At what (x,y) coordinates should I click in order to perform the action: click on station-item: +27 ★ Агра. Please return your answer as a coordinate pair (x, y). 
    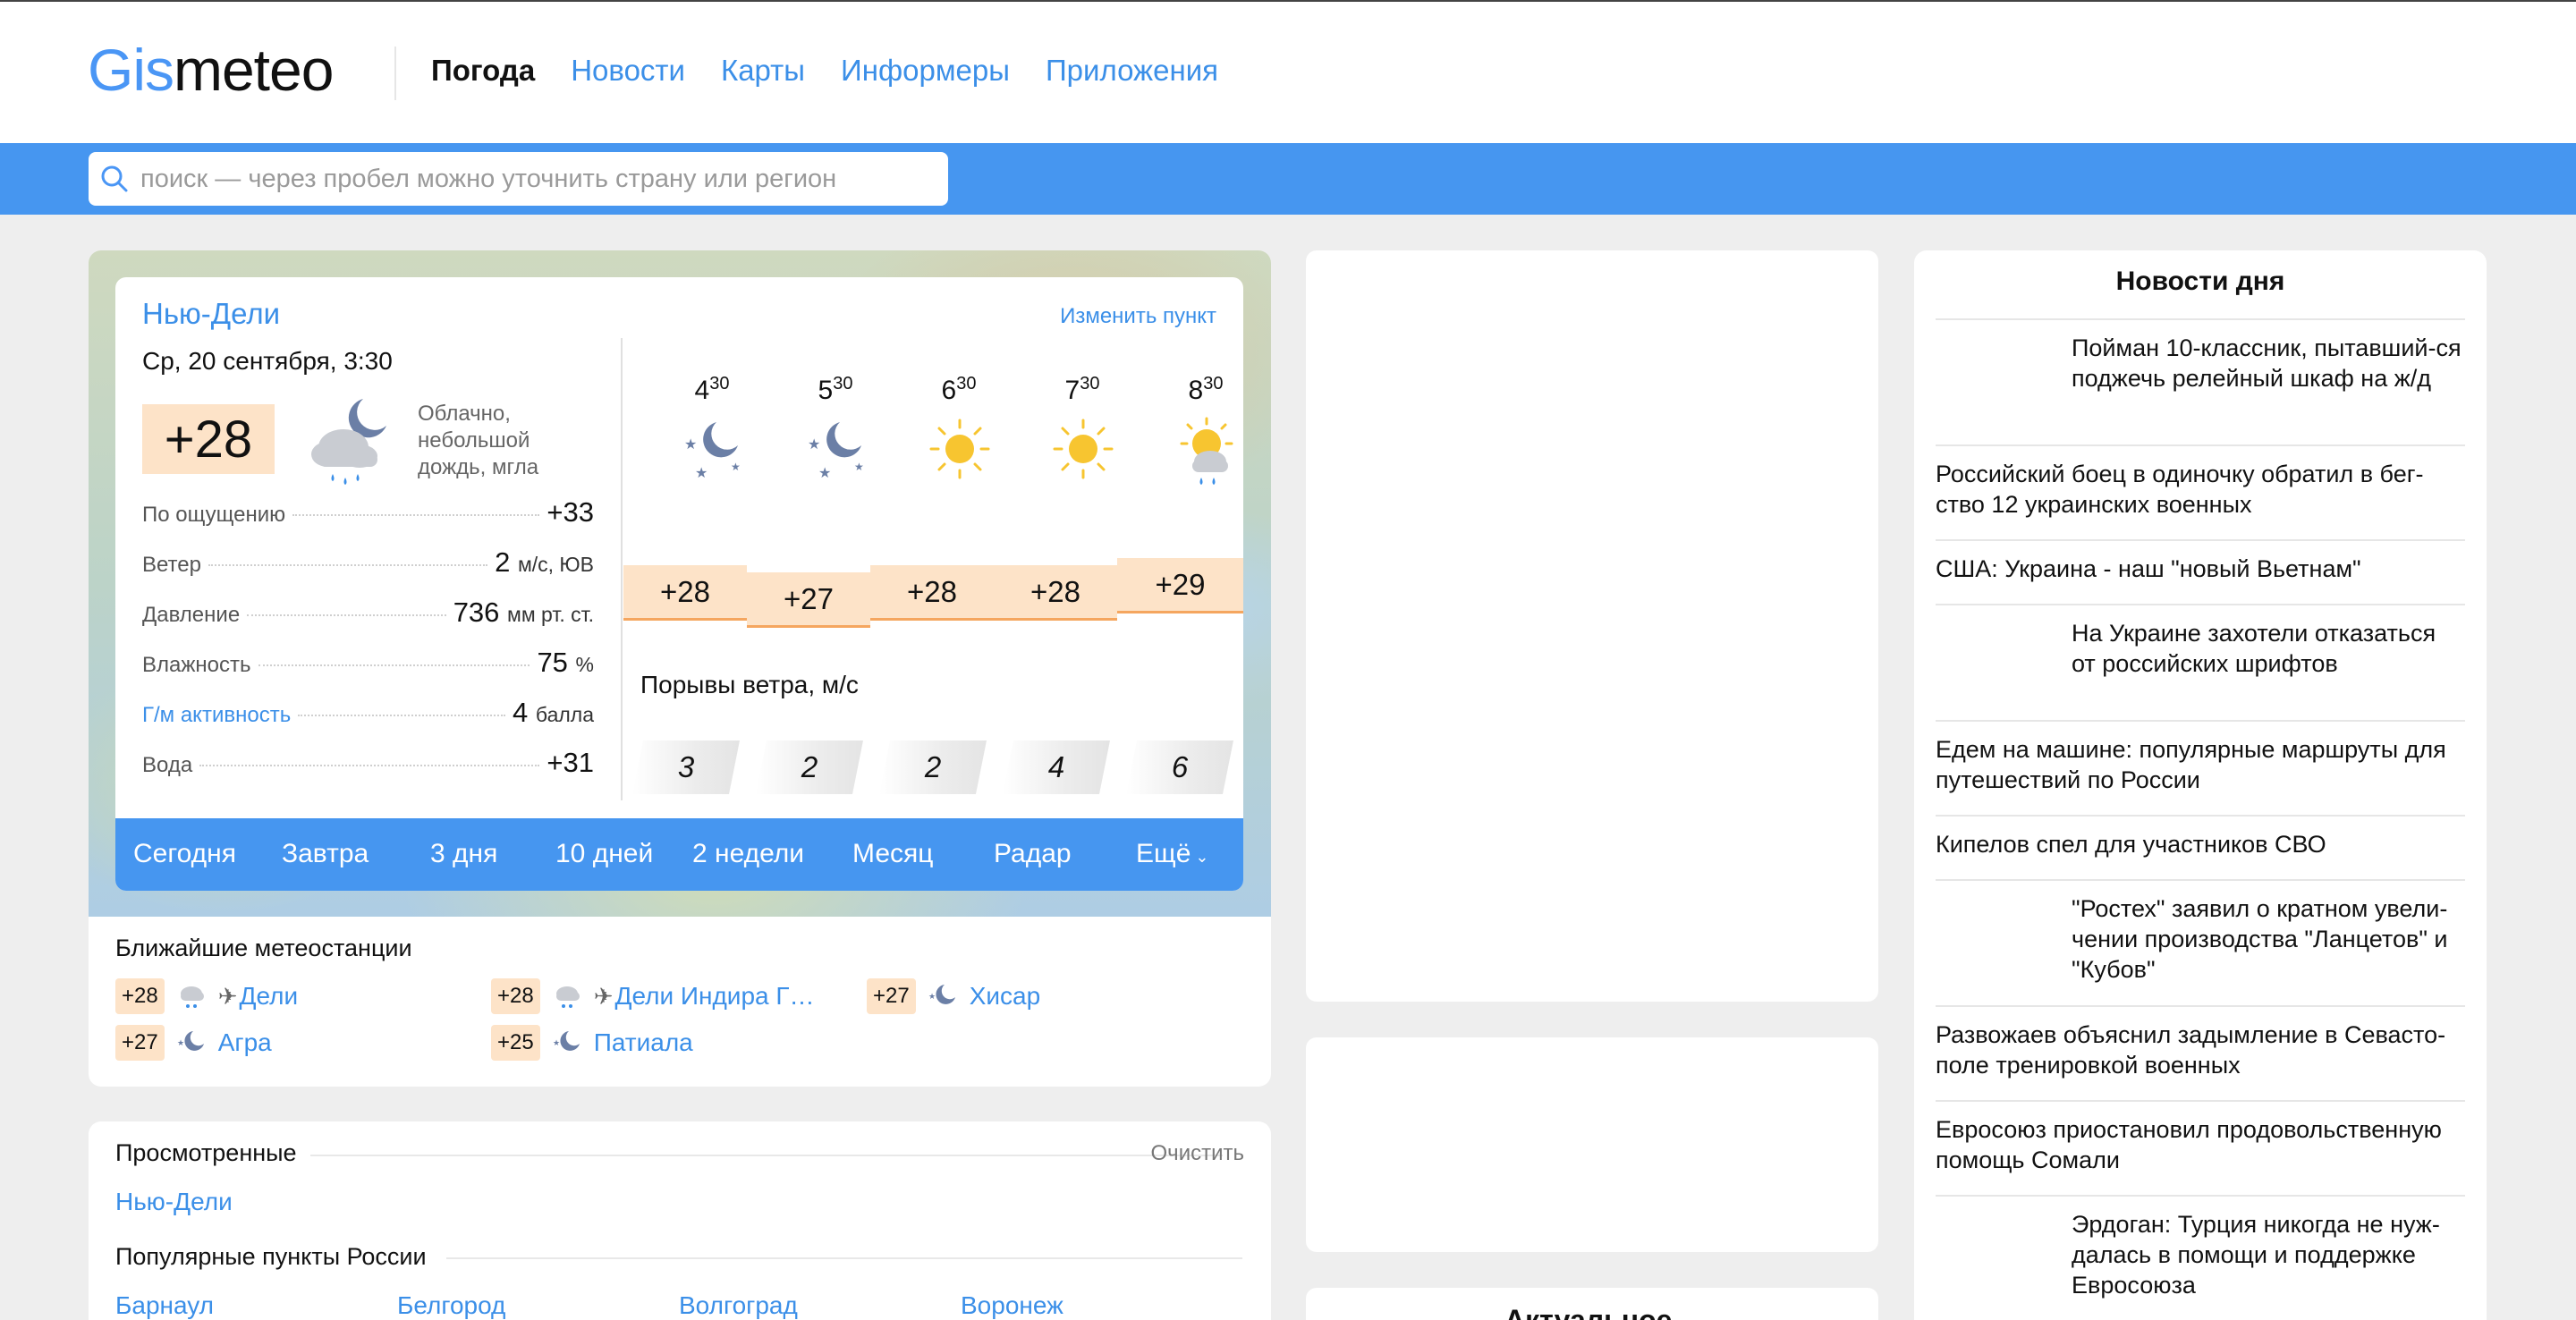
    Looking at the image, I should click on (193, 1043).